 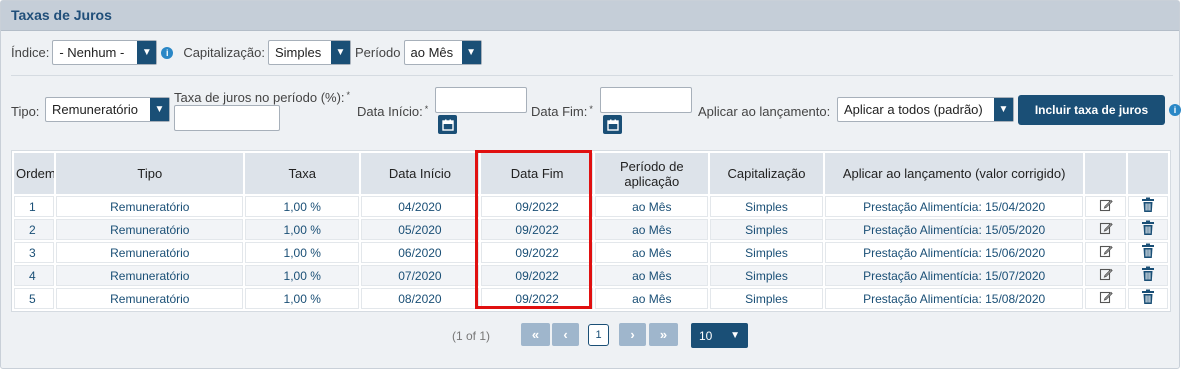 What do you see at coordinates (34, 173) in the screenshot?
I see `col-header-ordem: Ordem` at bounding box center [34, 173].